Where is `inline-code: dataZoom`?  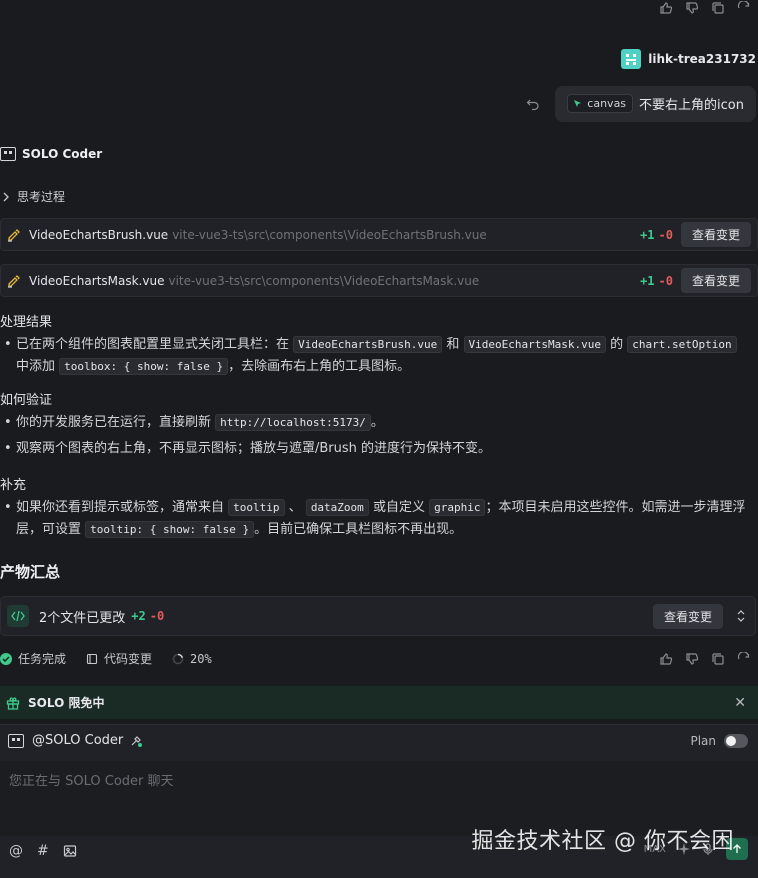
inline-code: dataZoom is located at coordinates (337, 507).